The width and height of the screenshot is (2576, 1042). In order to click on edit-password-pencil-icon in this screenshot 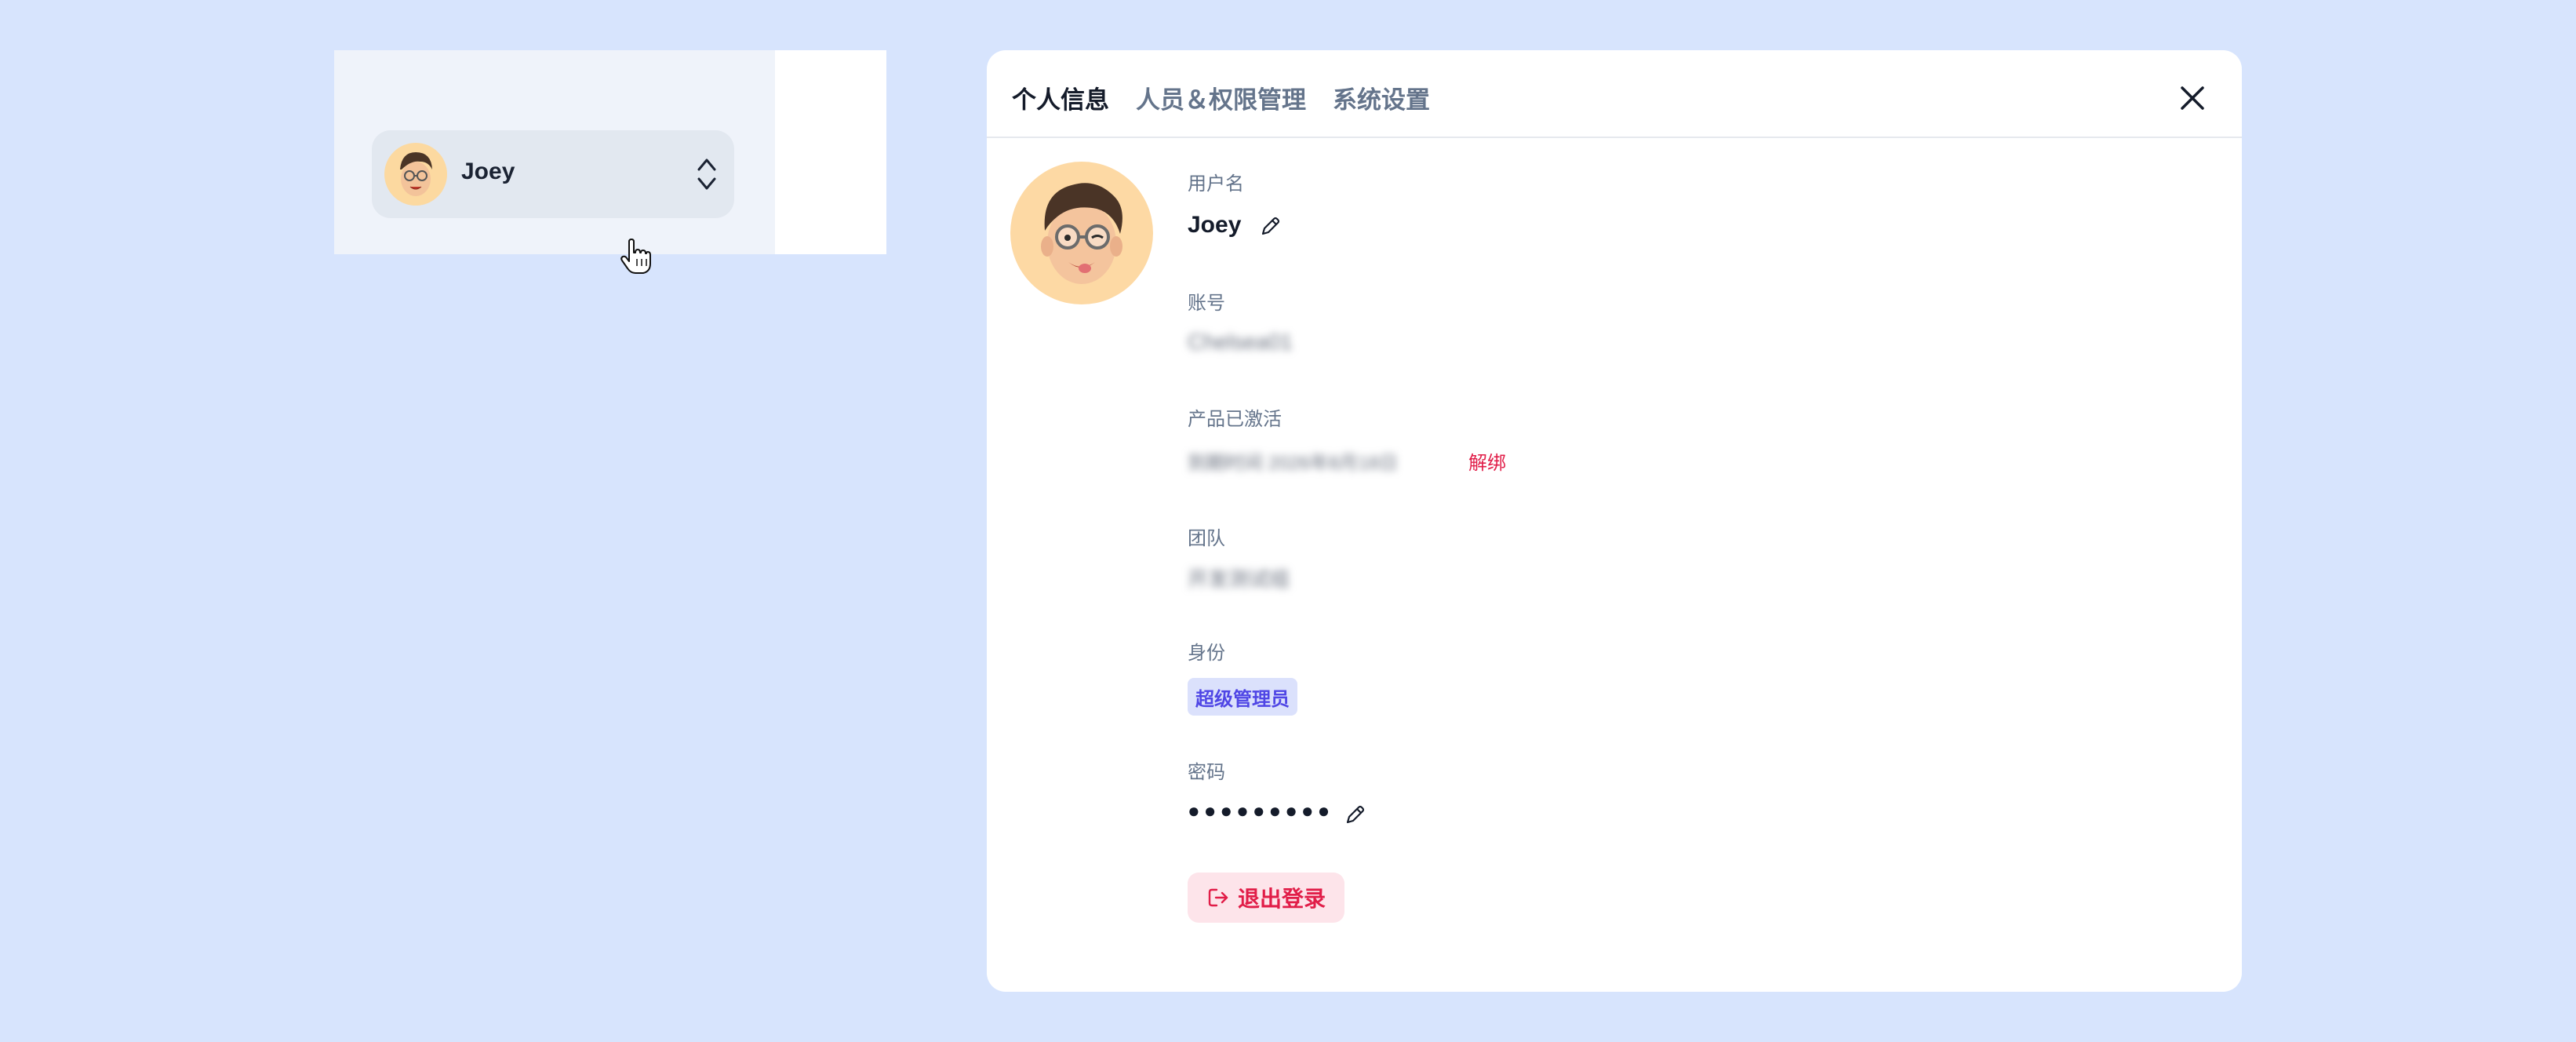, I will do `click(1354, 815)`.